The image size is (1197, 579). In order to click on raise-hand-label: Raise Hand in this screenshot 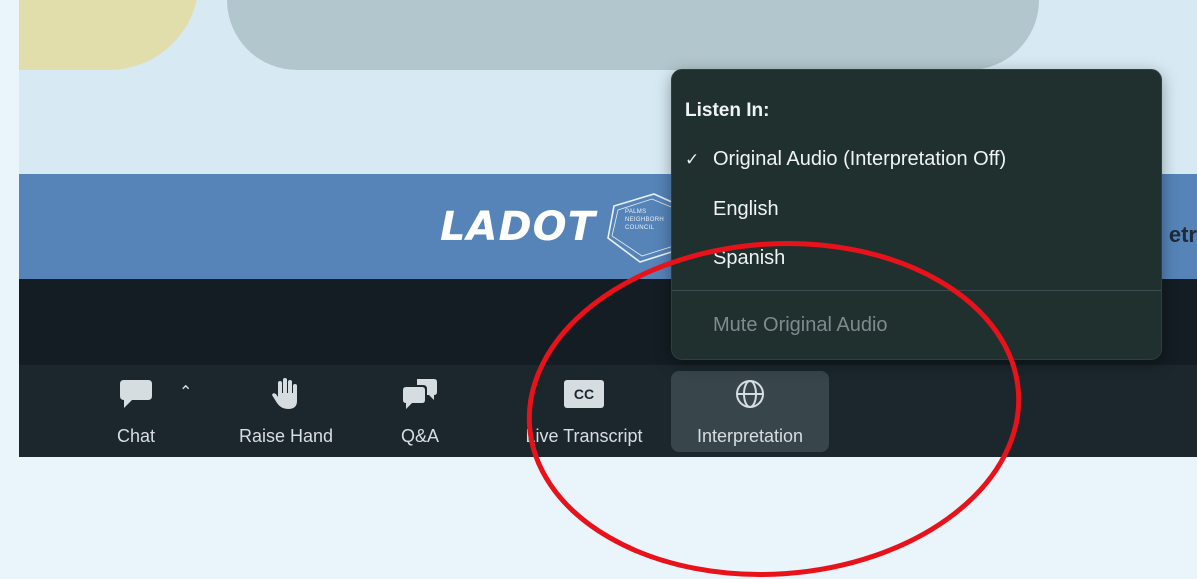, I will do `click(286, 436)`.